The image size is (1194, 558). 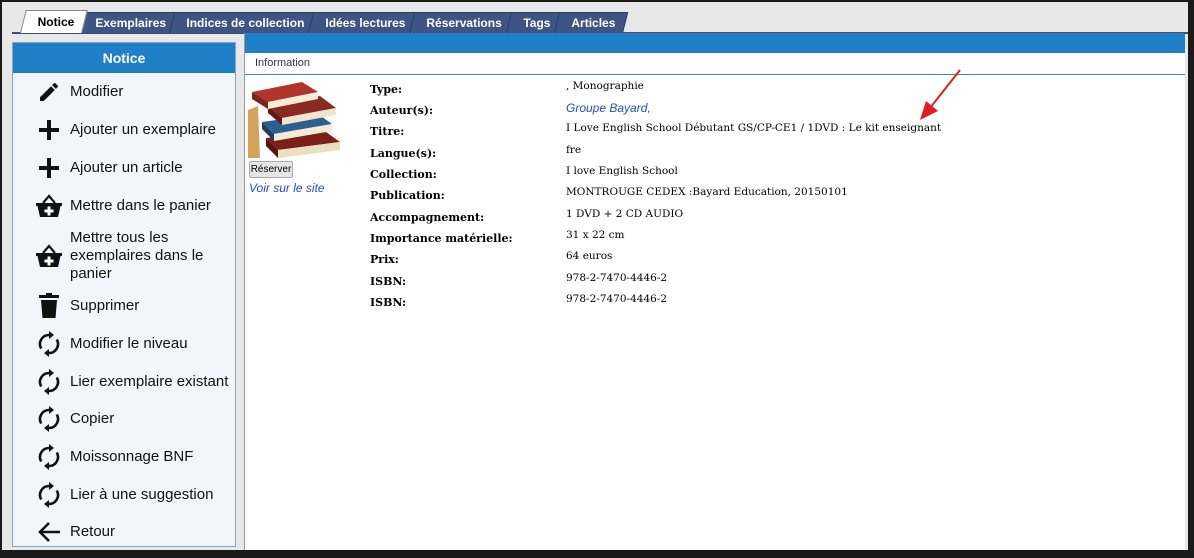 What do you see at coordinates (770, 237) in the screenshot?
I see `field-importance-materielle: Importance matérielle: 31 x 22 cm` at bounding box center [770, 237].